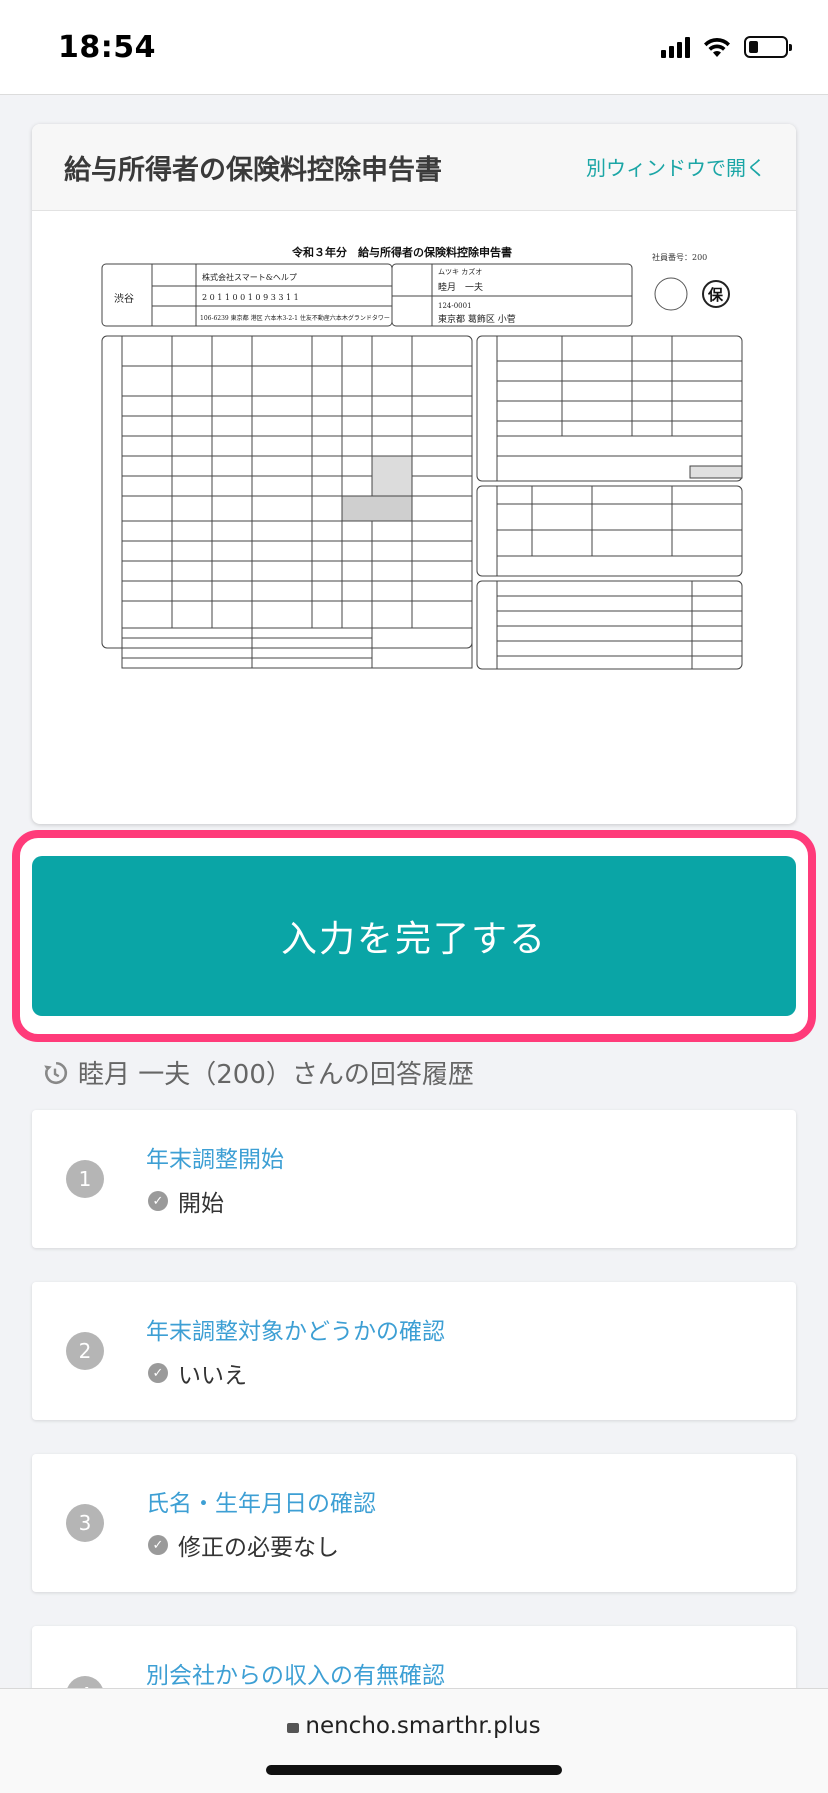 The image size is (828, 1793). I want to click on history-answer: ✓ 開始, so click(186, 1201).